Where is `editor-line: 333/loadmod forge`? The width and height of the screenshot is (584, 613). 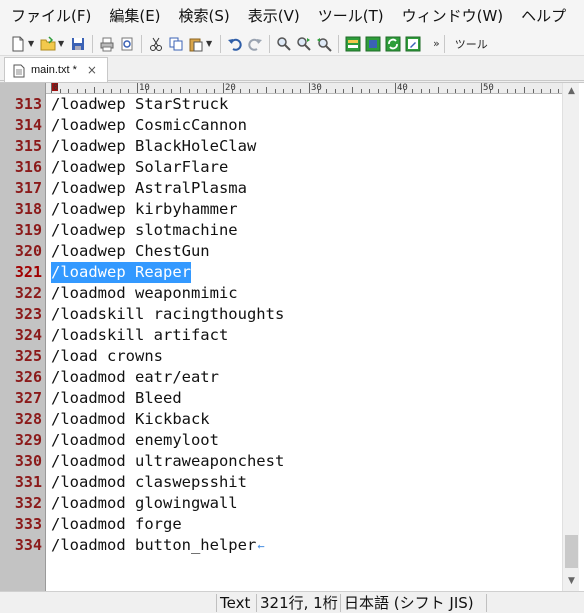 editor-line: 333/loadmod forge is located at coordinates (281, 524).